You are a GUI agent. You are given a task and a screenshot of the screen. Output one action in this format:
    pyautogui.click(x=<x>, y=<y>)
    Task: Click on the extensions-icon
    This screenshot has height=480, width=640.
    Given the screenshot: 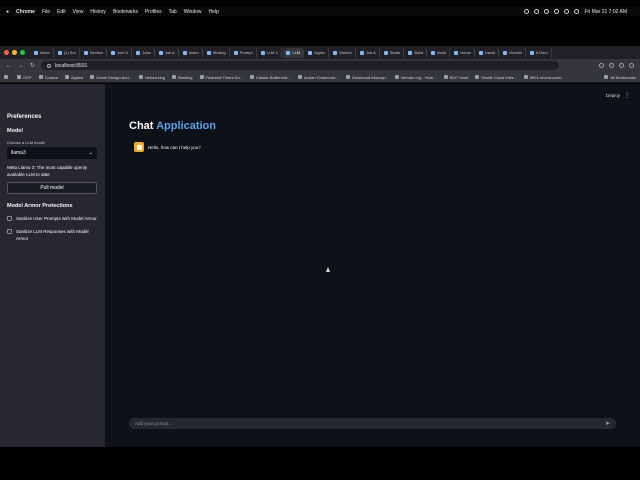 What is the action you would take?
    pyautogui.click(x=611, y=65)
    